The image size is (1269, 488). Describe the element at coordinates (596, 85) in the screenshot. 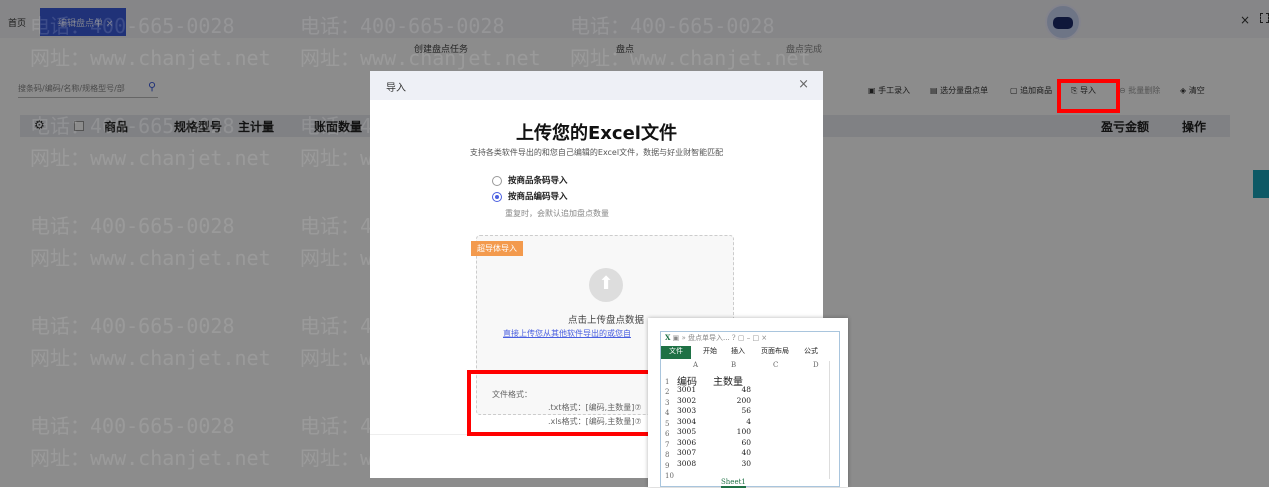

I see `dialog-title: 导入` at that location.